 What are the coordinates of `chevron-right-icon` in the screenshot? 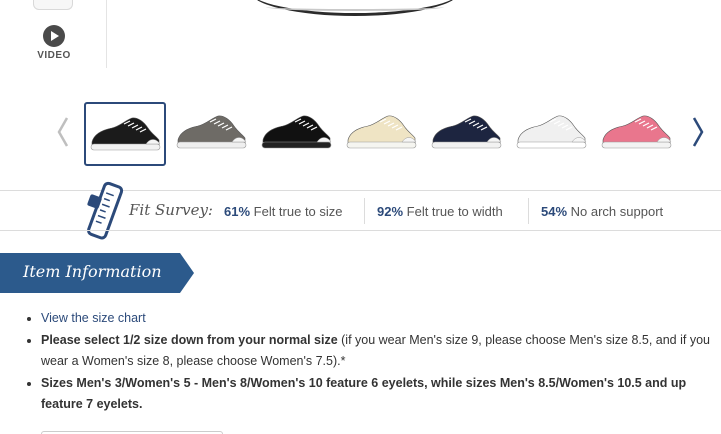 It's located at (698, 132).